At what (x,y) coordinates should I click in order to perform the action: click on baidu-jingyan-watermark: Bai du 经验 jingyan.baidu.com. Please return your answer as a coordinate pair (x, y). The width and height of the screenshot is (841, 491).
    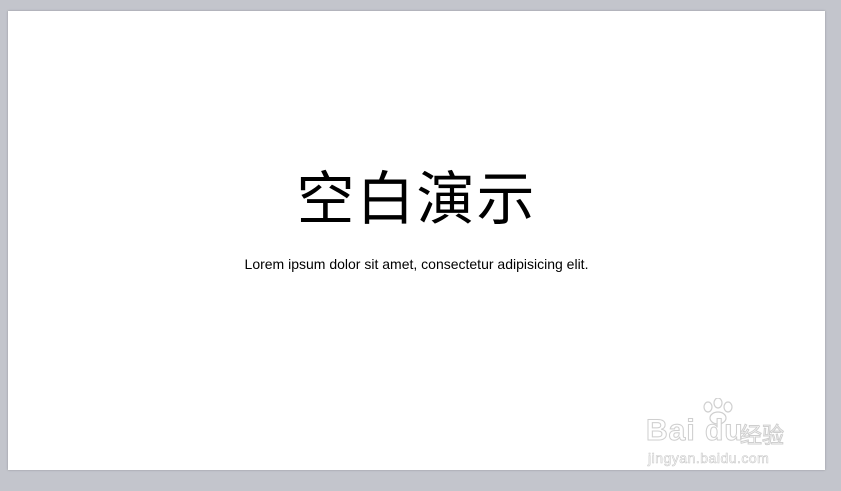
    Looking at the image, I should click on (722, 434).